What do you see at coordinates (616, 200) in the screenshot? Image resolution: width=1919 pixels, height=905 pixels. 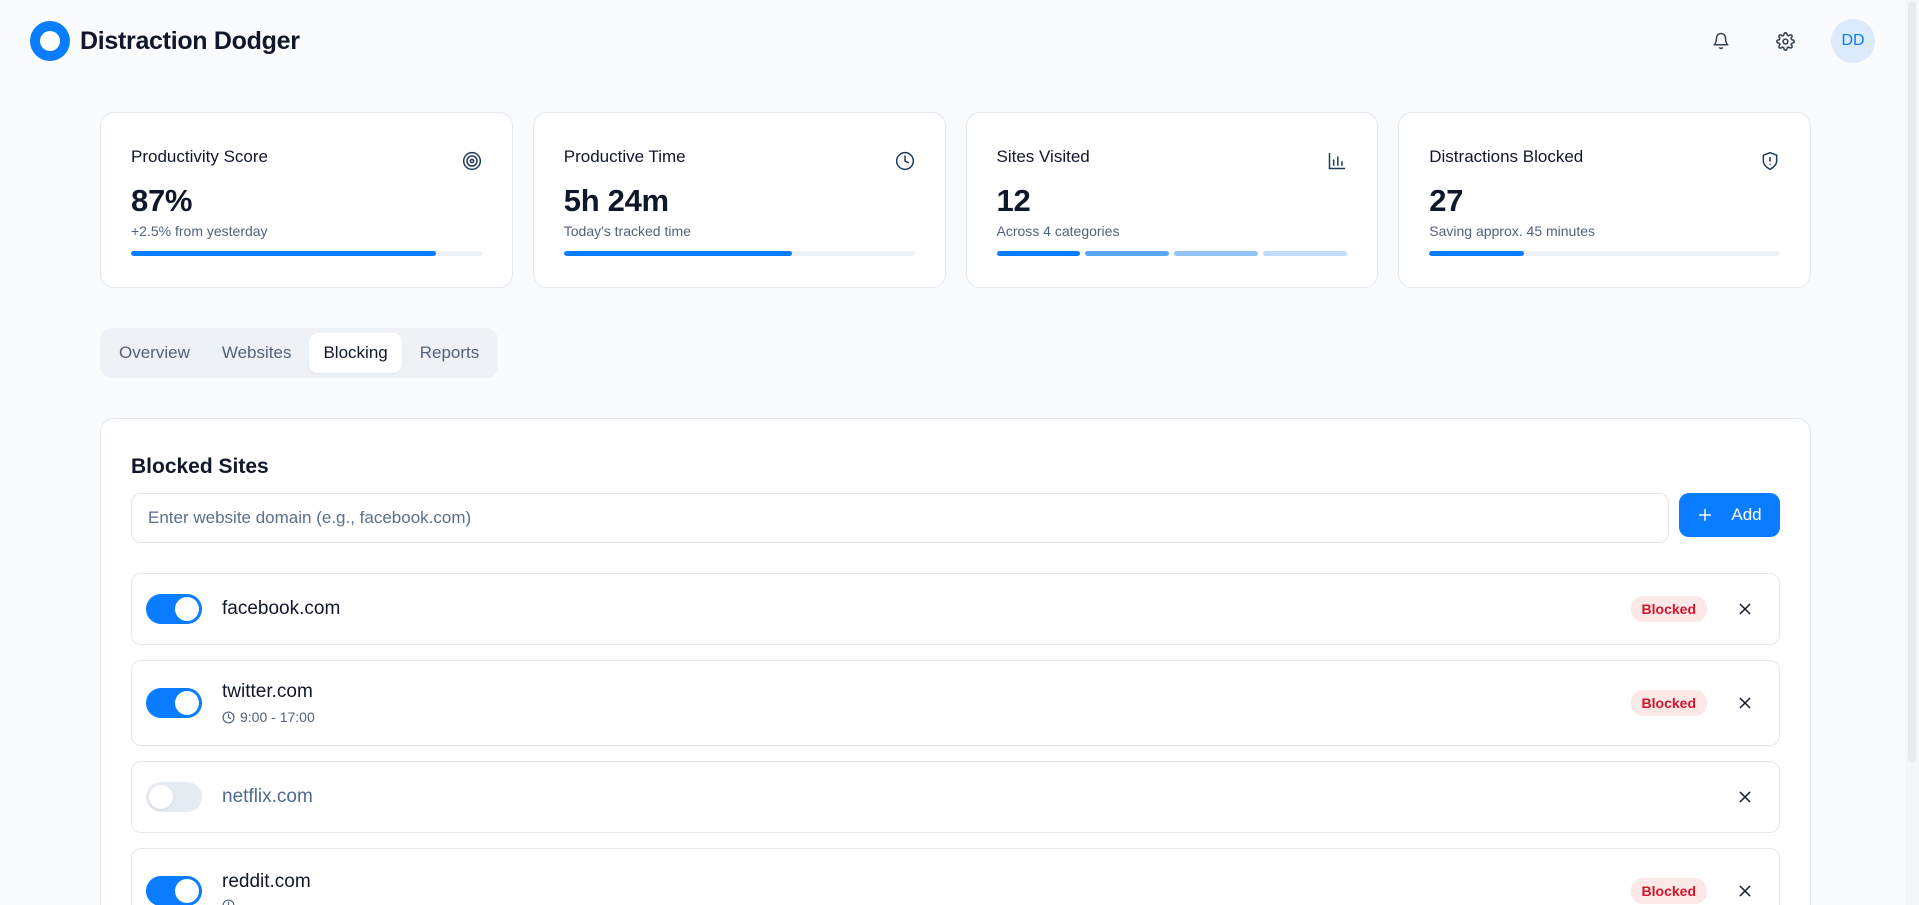 I see `card-value: 5h 24m` at bounding box center [616, 200].